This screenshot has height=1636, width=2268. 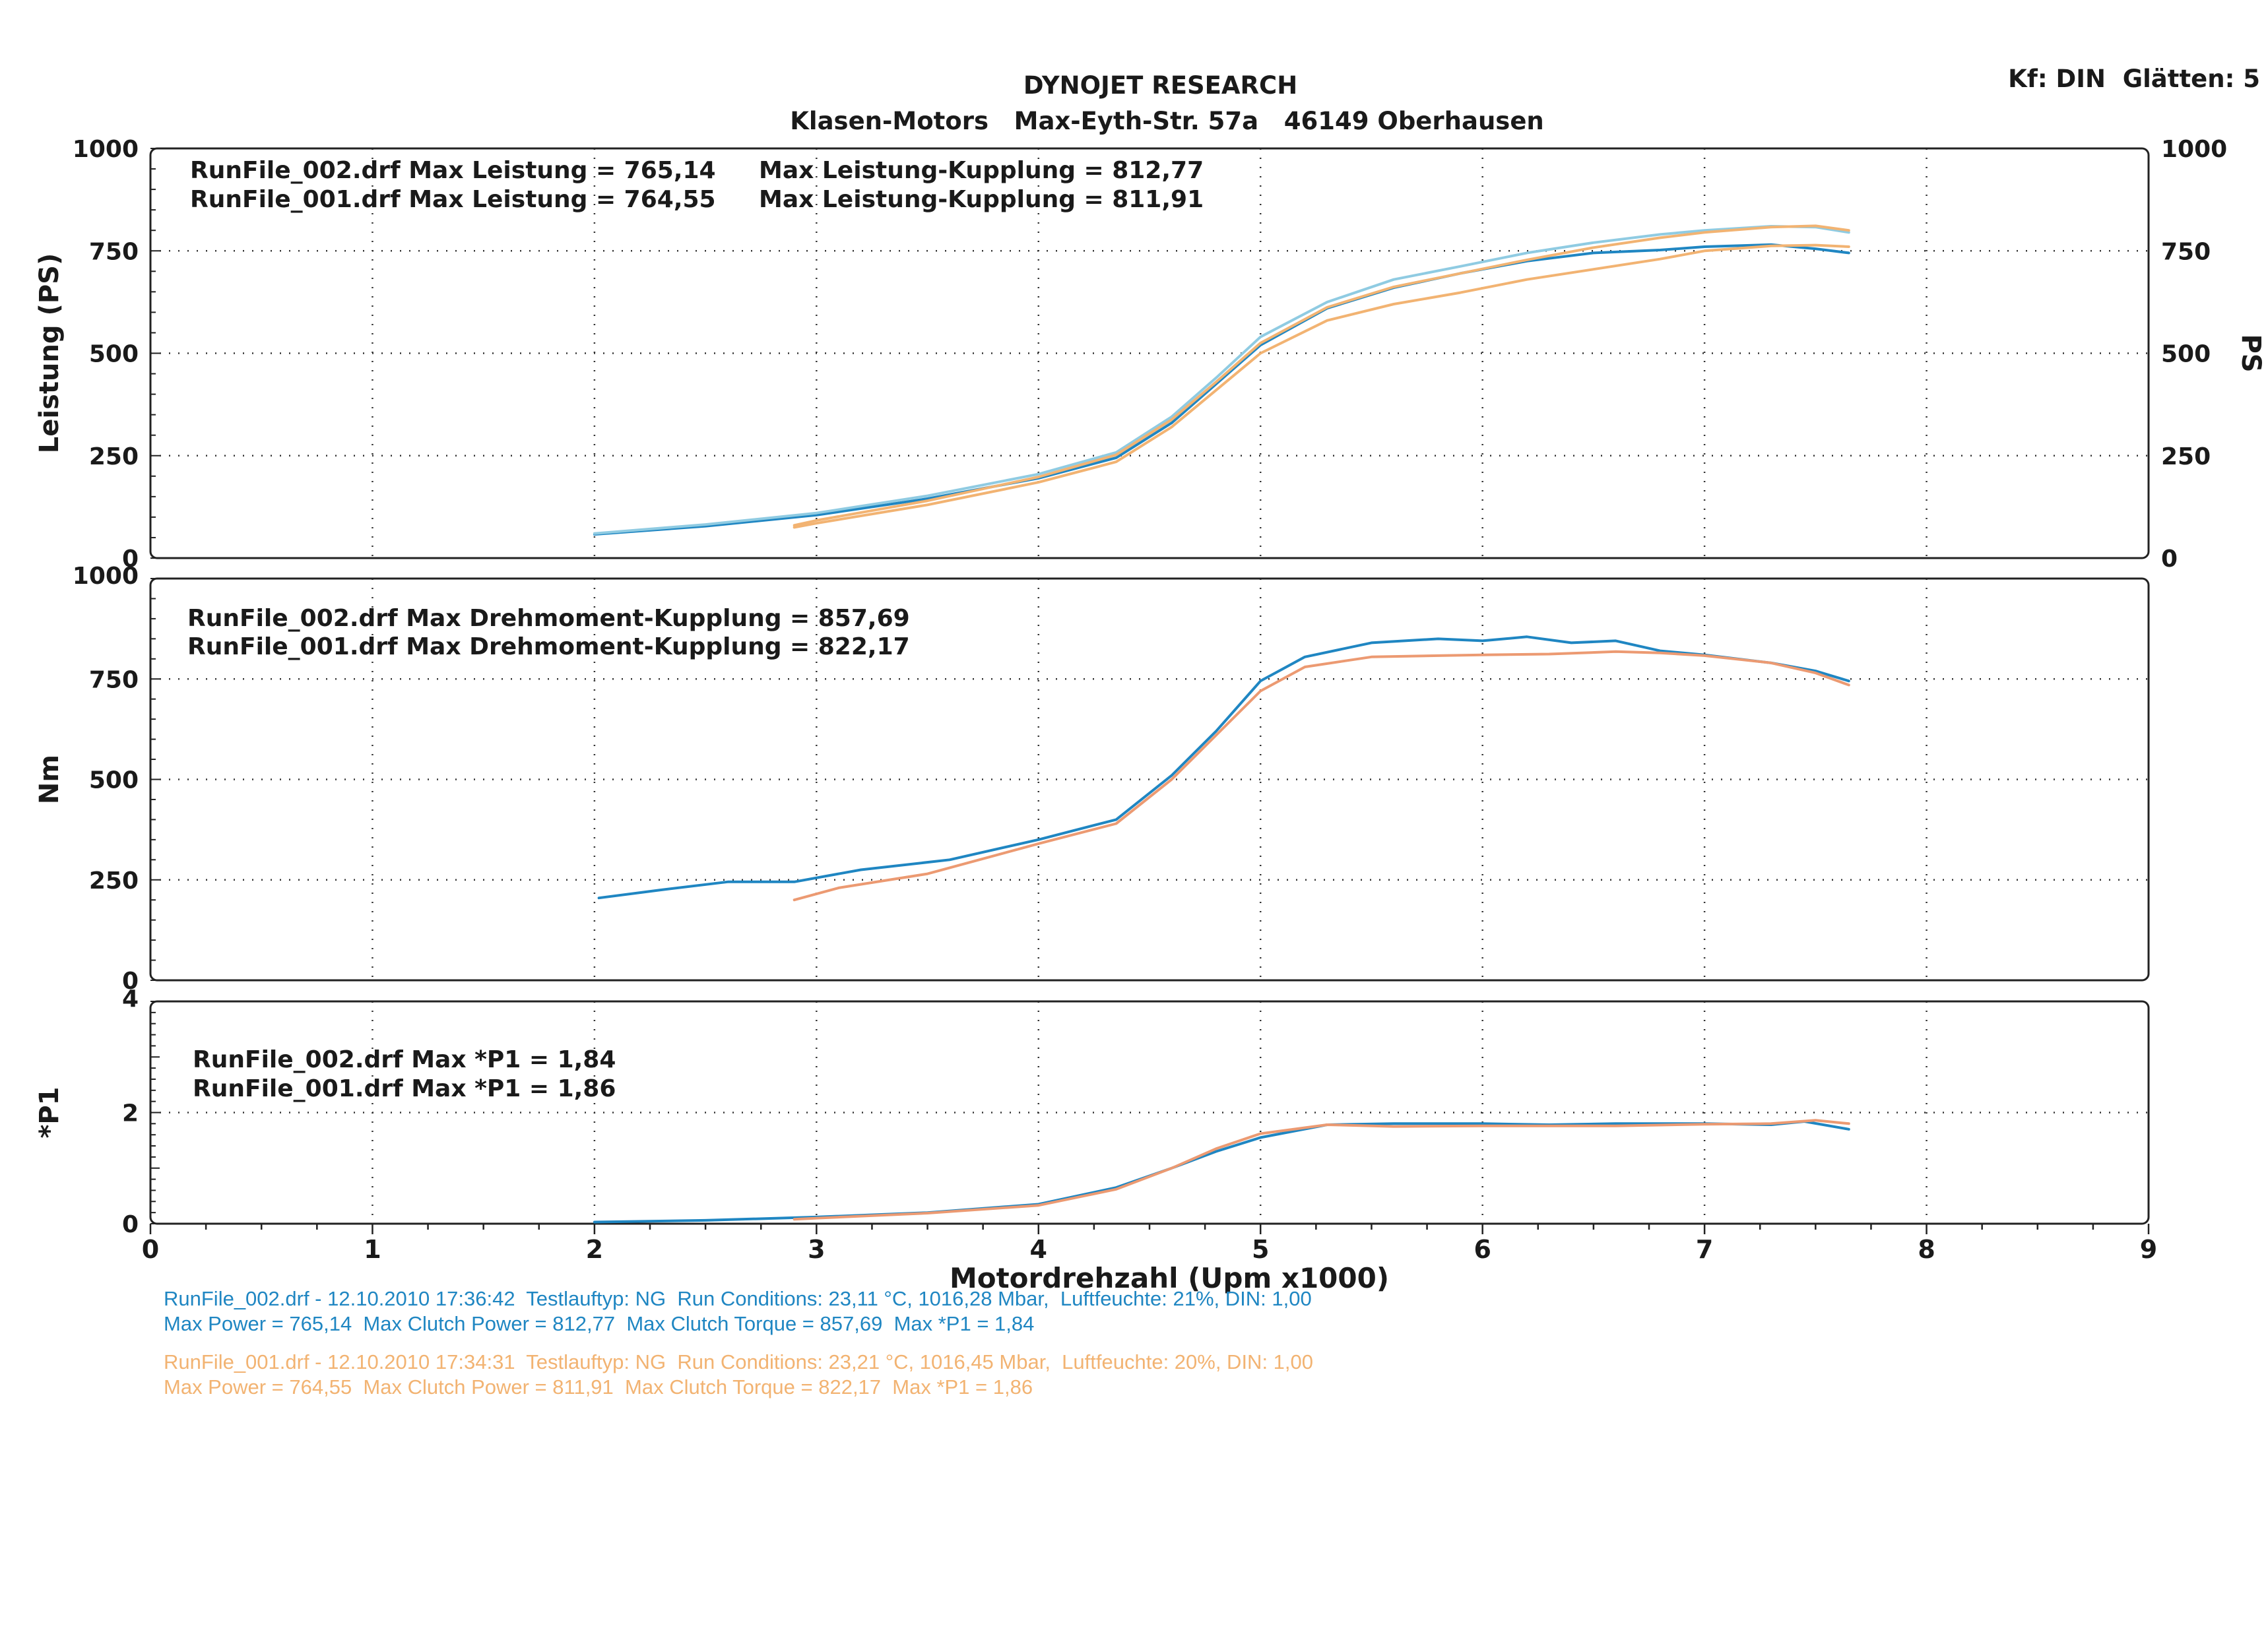 I want to click on x-tick-label: 0, so click(x=151, y=1249).